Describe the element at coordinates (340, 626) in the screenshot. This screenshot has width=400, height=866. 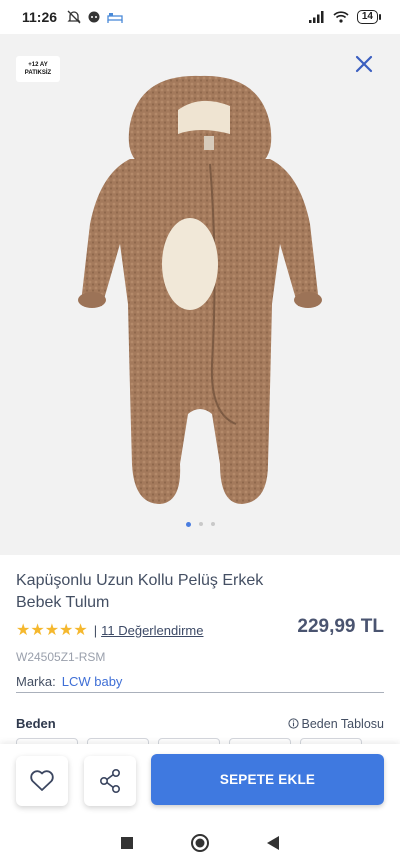
I see `product-price: 229,99 TL` at that location.